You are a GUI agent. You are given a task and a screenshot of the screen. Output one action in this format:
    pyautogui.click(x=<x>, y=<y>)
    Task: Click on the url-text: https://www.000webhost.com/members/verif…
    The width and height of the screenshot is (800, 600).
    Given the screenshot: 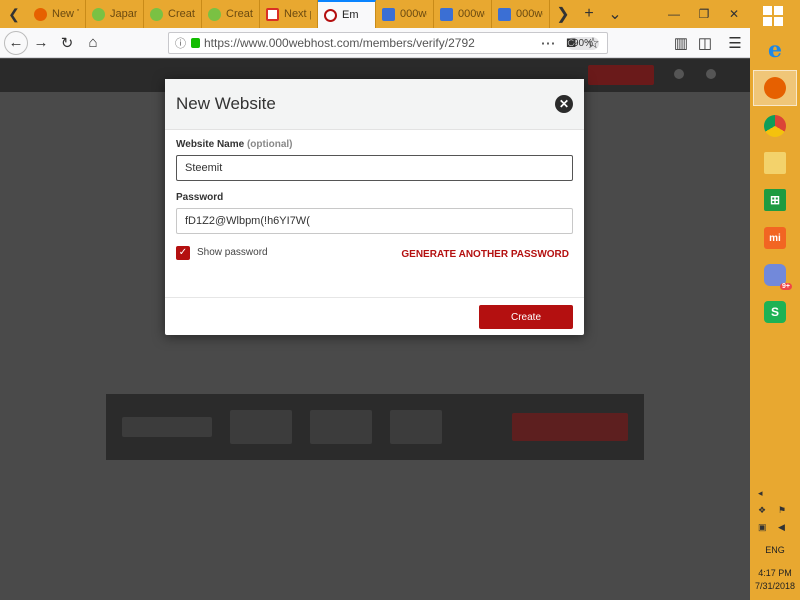 What is the action you would take?
    pyautogui.click(x=385, y=43)
    